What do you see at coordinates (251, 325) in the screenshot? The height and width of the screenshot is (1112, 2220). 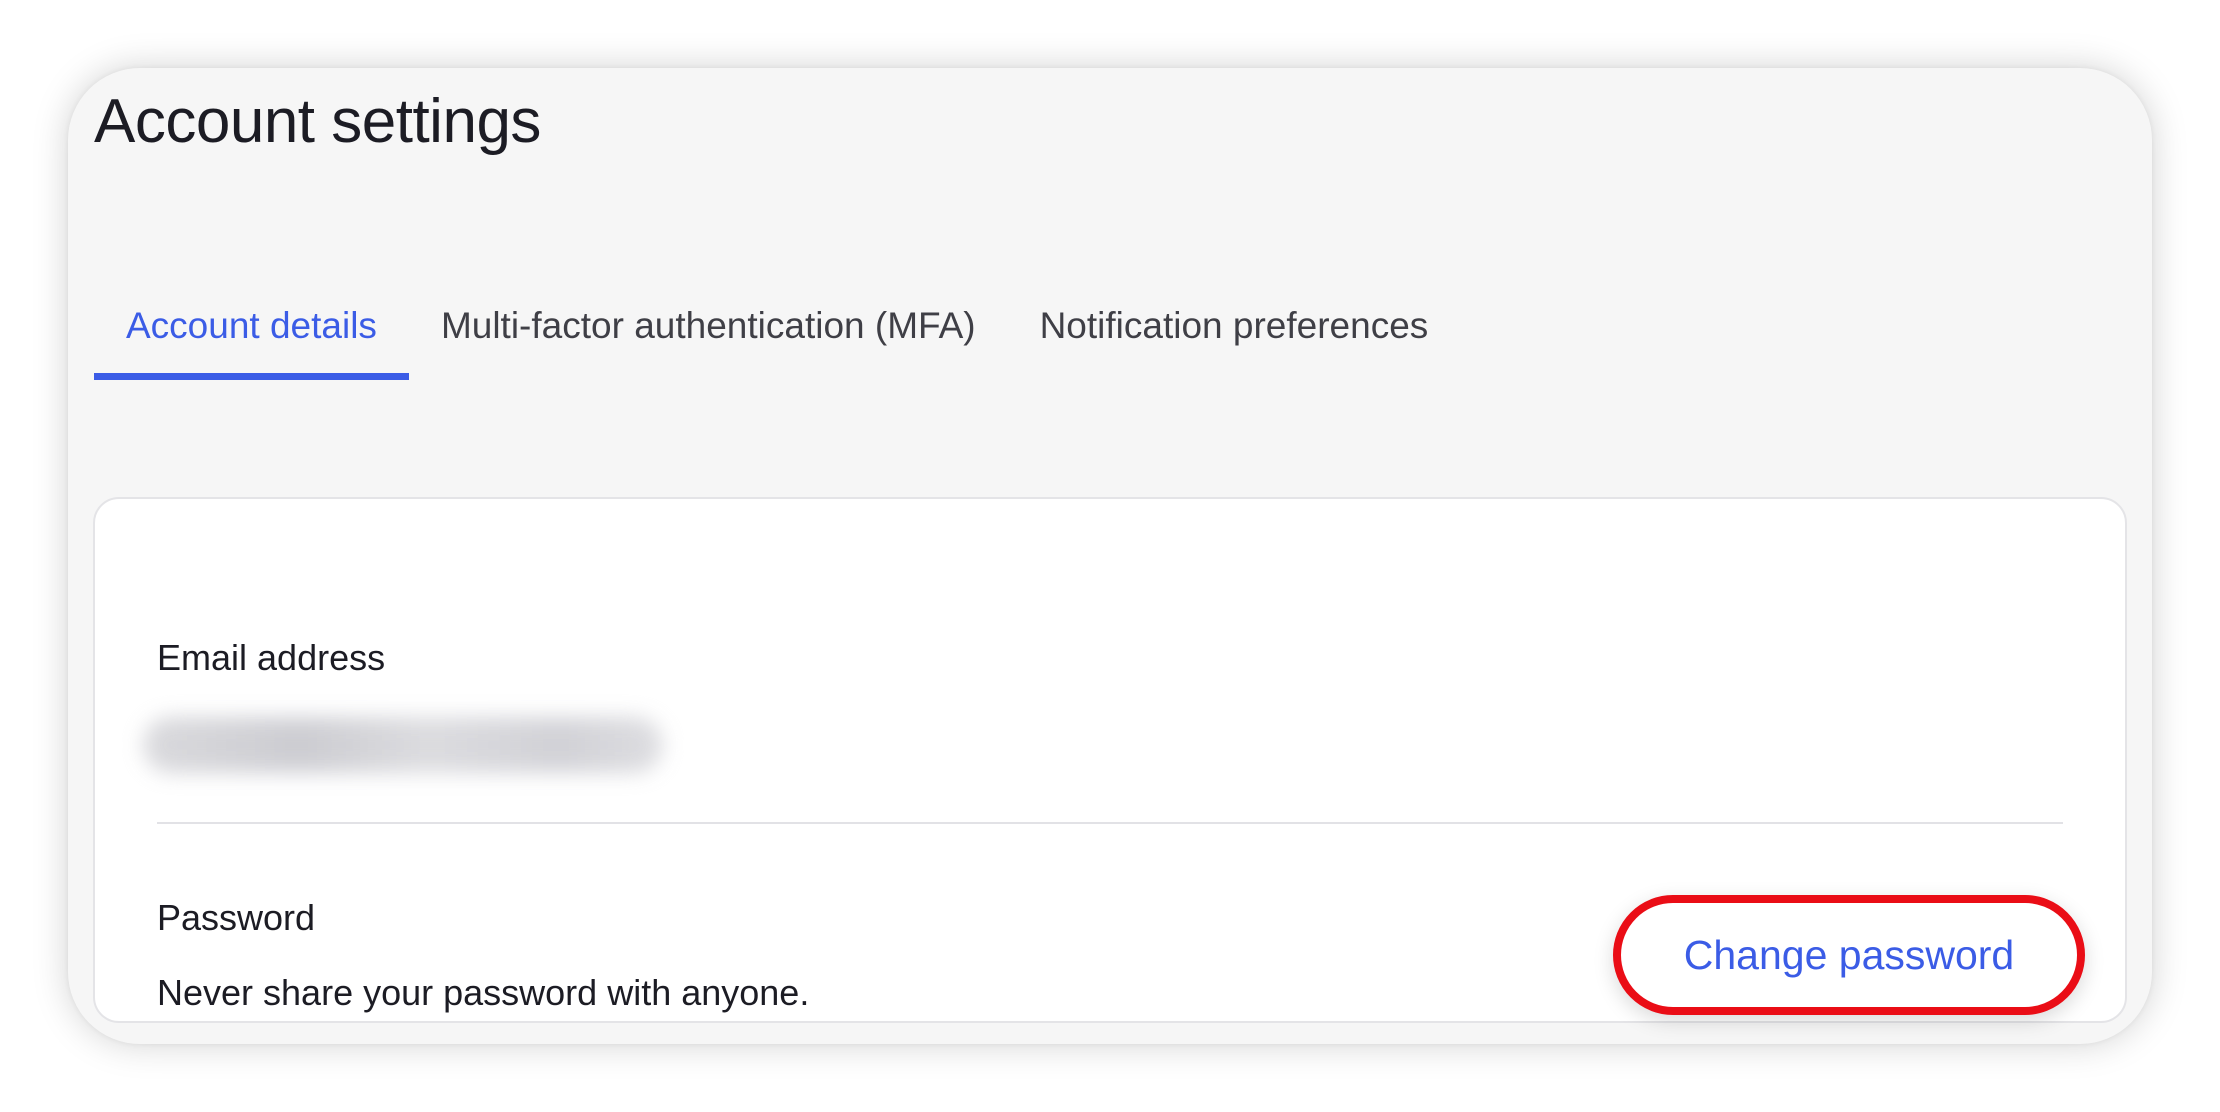 I see `tab-account-details: Account details` at bounding box center [251, 325].